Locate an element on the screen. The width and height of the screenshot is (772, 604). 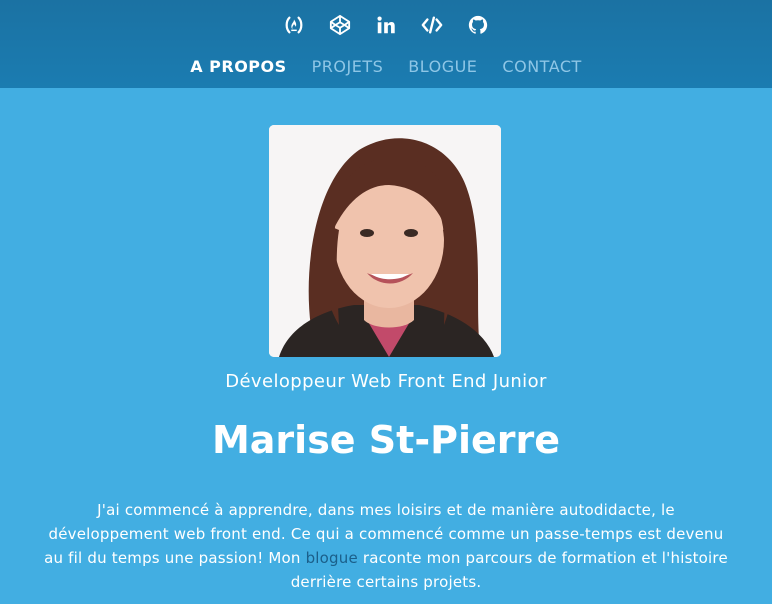
social-links is located at coordinates (386, 25).